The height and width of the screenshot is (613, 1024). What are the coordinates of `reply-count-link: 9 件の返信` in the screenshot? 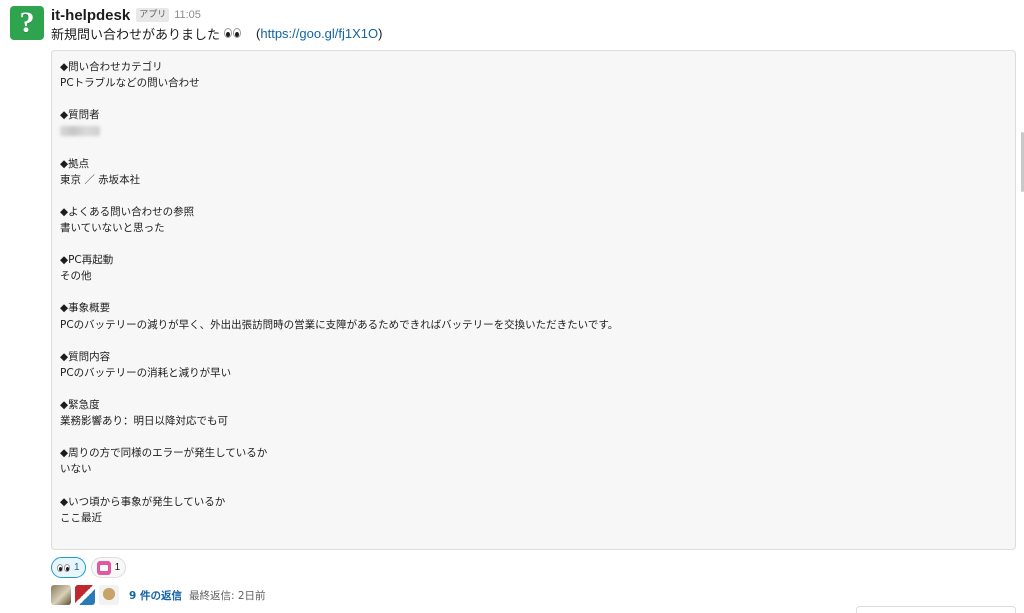 It's located at (155, 595).